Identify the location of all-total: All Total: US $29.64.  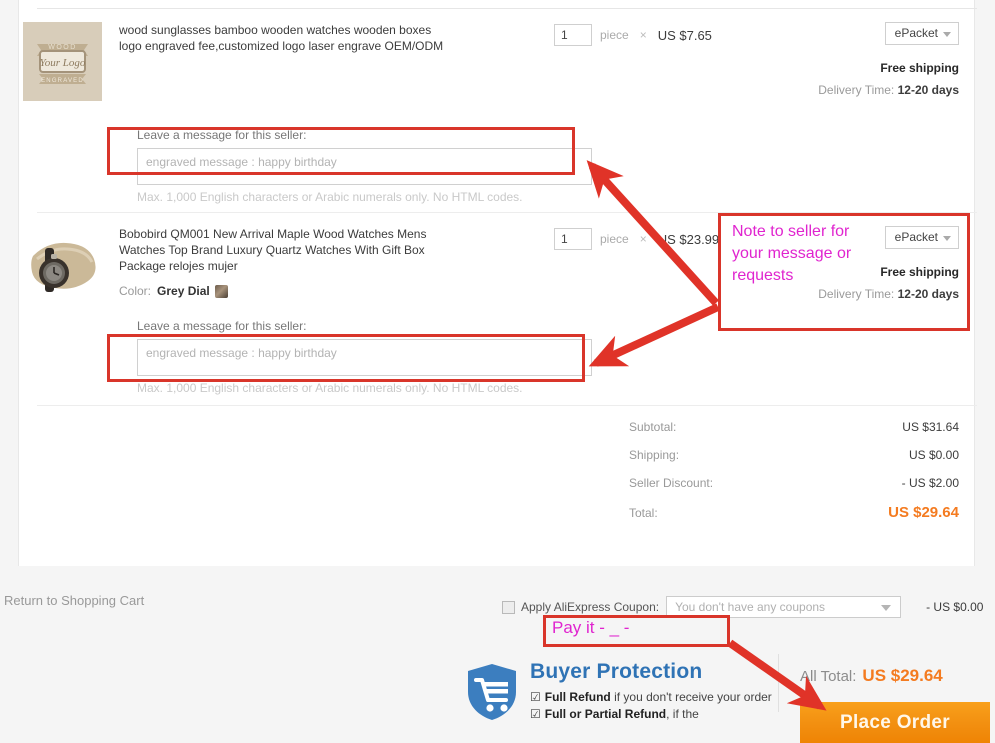
(871, 676).